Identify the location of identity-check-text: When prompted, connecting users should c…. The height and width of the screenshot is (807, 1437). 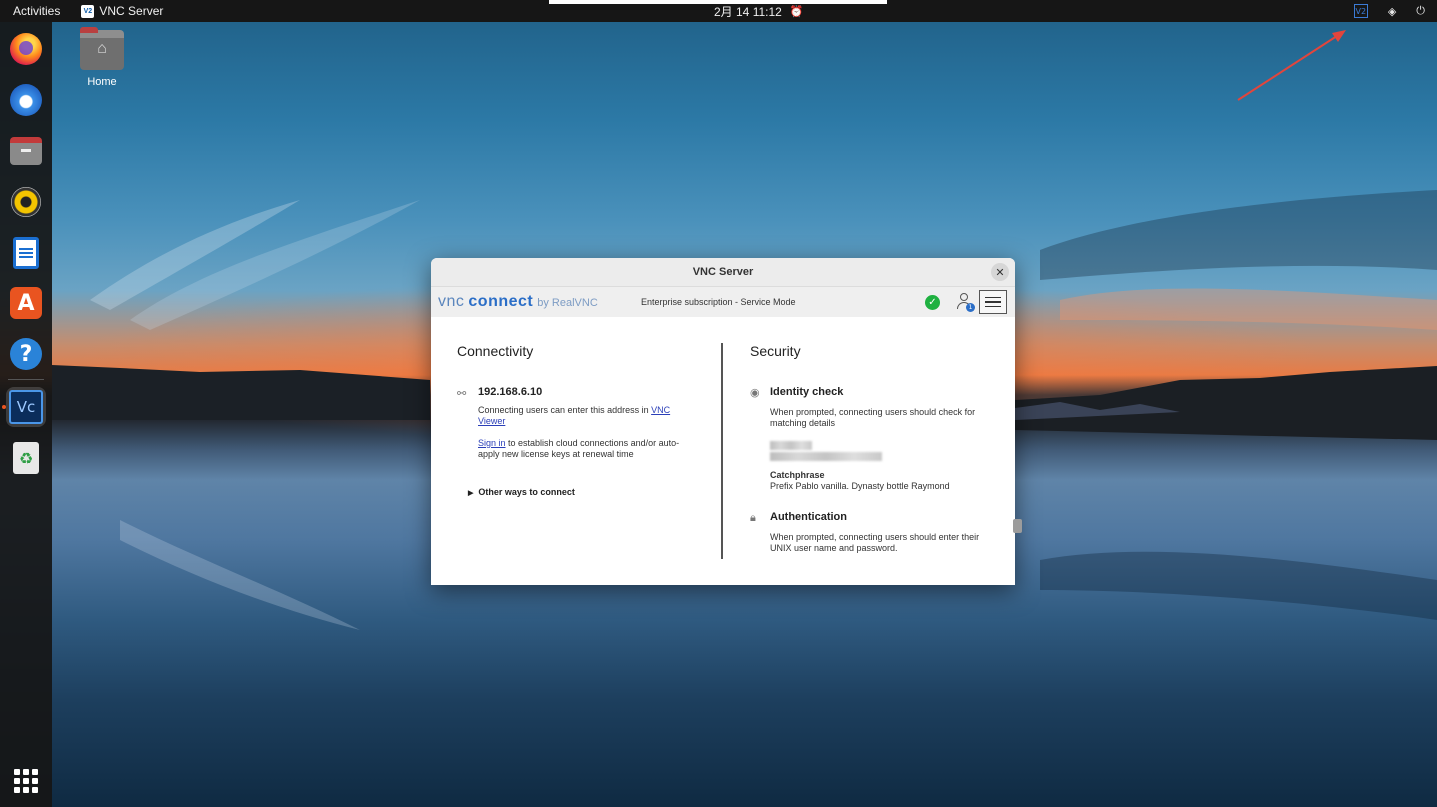
(873, 417).